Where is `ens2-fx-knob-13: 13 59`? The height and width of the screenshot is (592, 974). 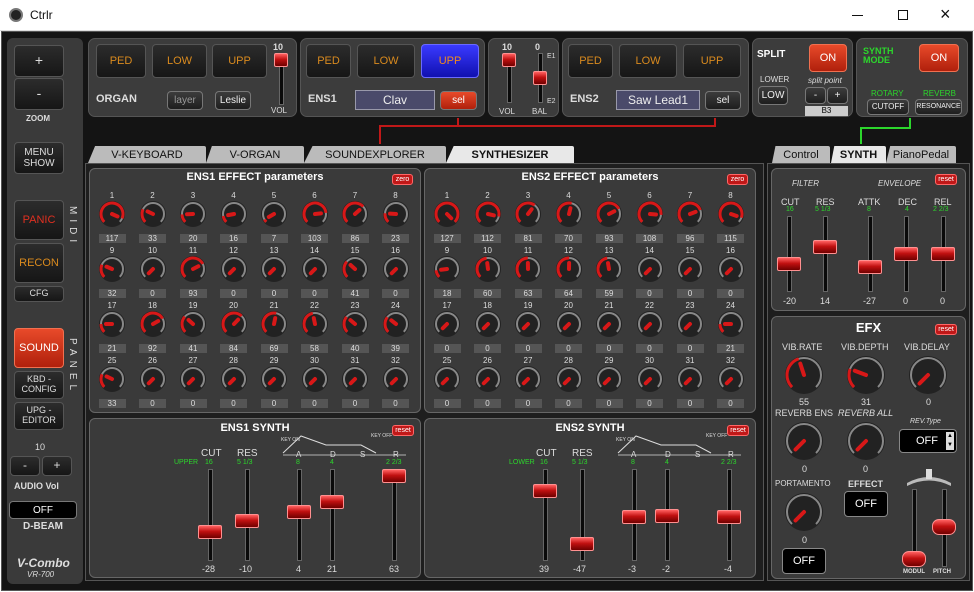
ens2-fx-knob-13: 13 59 is located at coordinates (609, 272).